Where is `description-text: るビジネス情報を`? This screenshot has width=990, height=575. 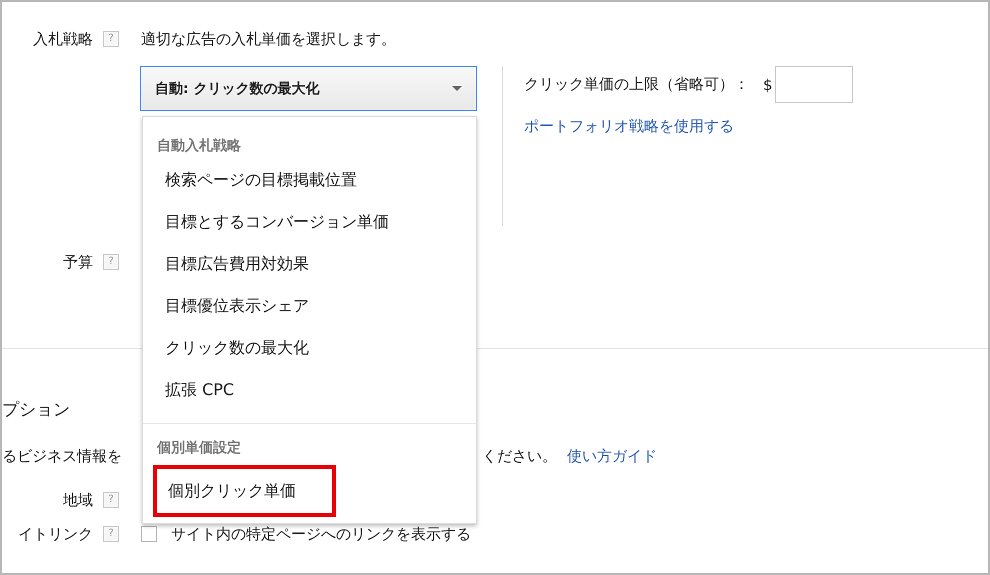 description-text: るビジネス情報を is located at coordinates (62, 456).